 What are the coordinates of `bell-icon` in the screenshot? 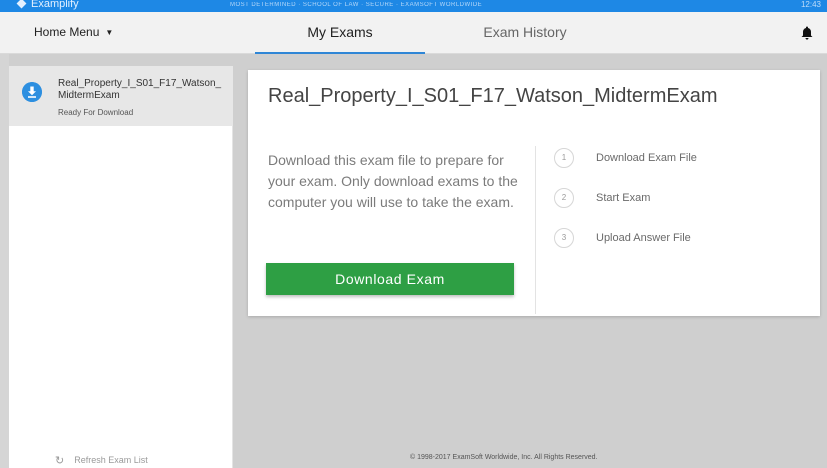 It's located at (807, 33).